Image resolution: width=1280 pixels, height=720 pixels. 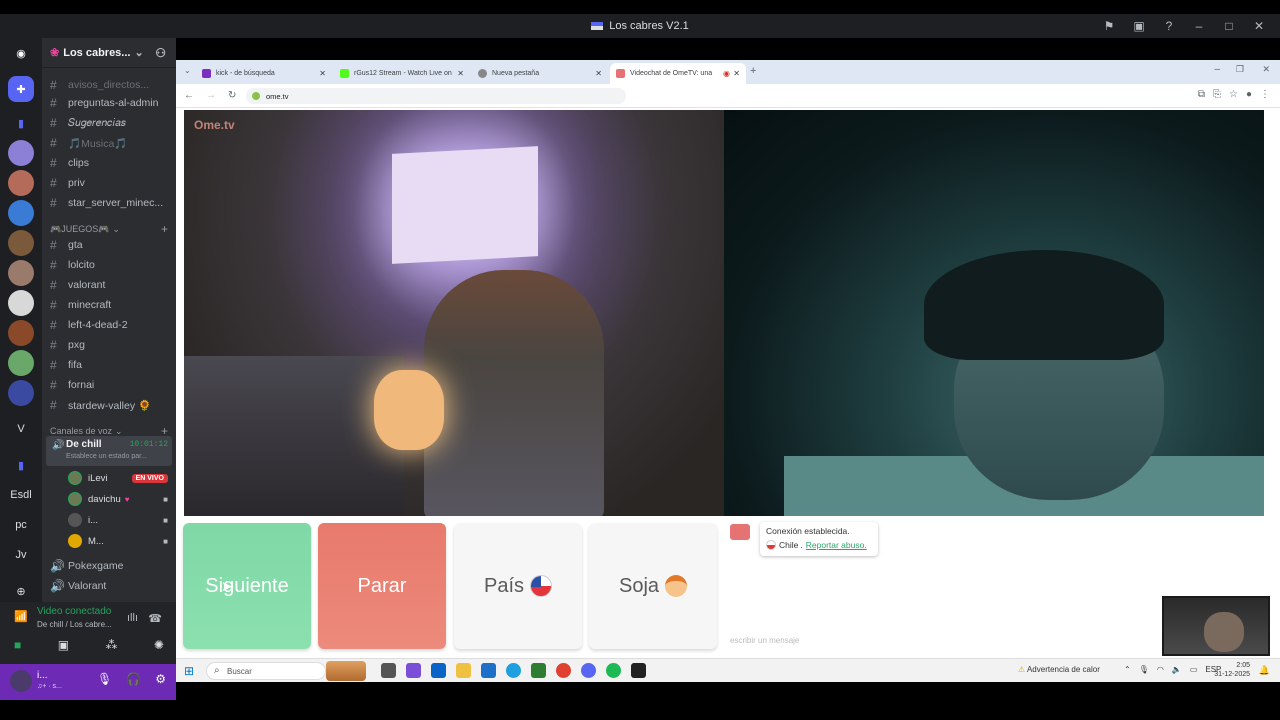 I want to click on edge-icon, so click(x=513, y=670).